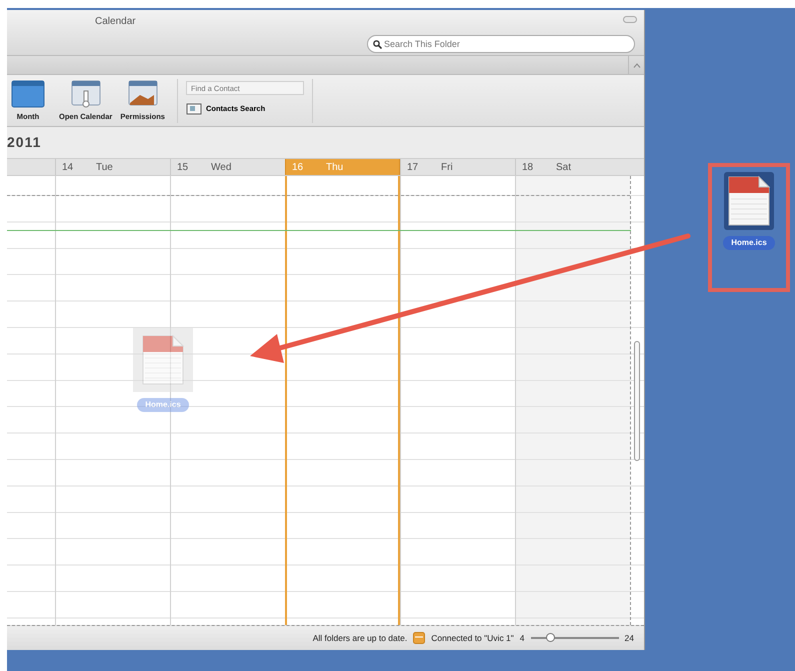 The width and height of the screenshot is (795, 671). I want to click on day-number: 18, so click(528, 167).